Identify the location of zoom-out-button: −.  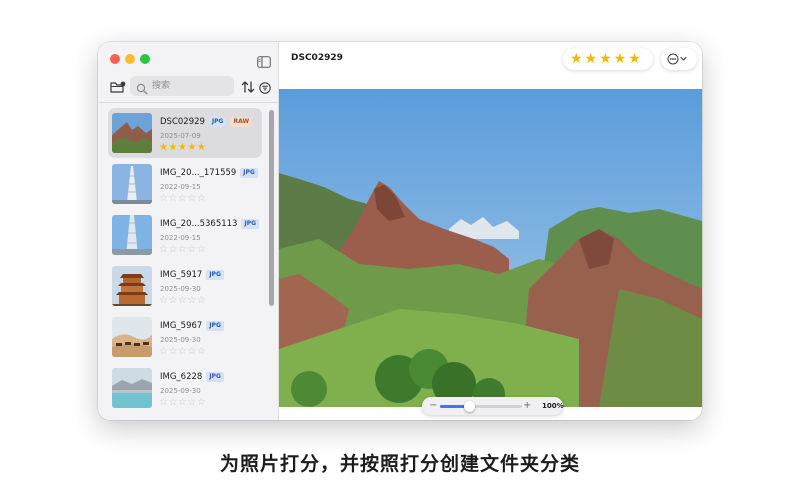
(433, 406).